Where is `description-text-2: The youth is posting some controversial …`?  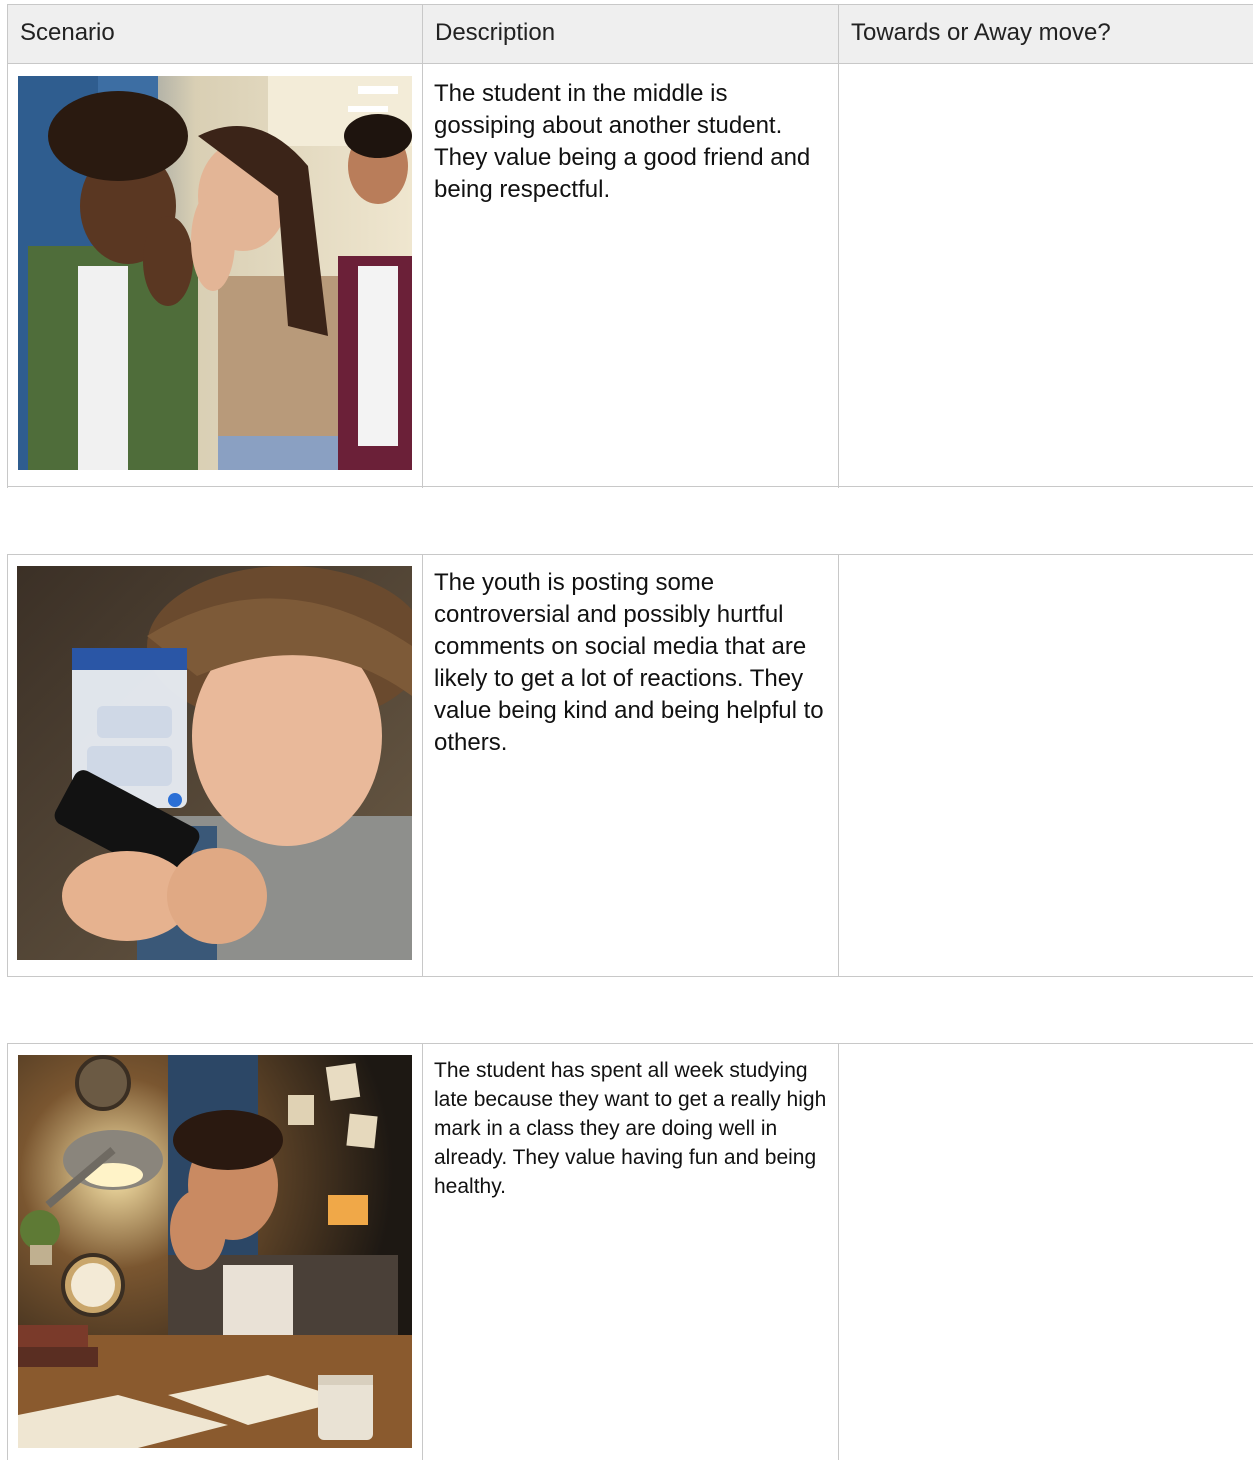
description-text-2: The youth is posting some controversial … is located at coordinates (629, 662).